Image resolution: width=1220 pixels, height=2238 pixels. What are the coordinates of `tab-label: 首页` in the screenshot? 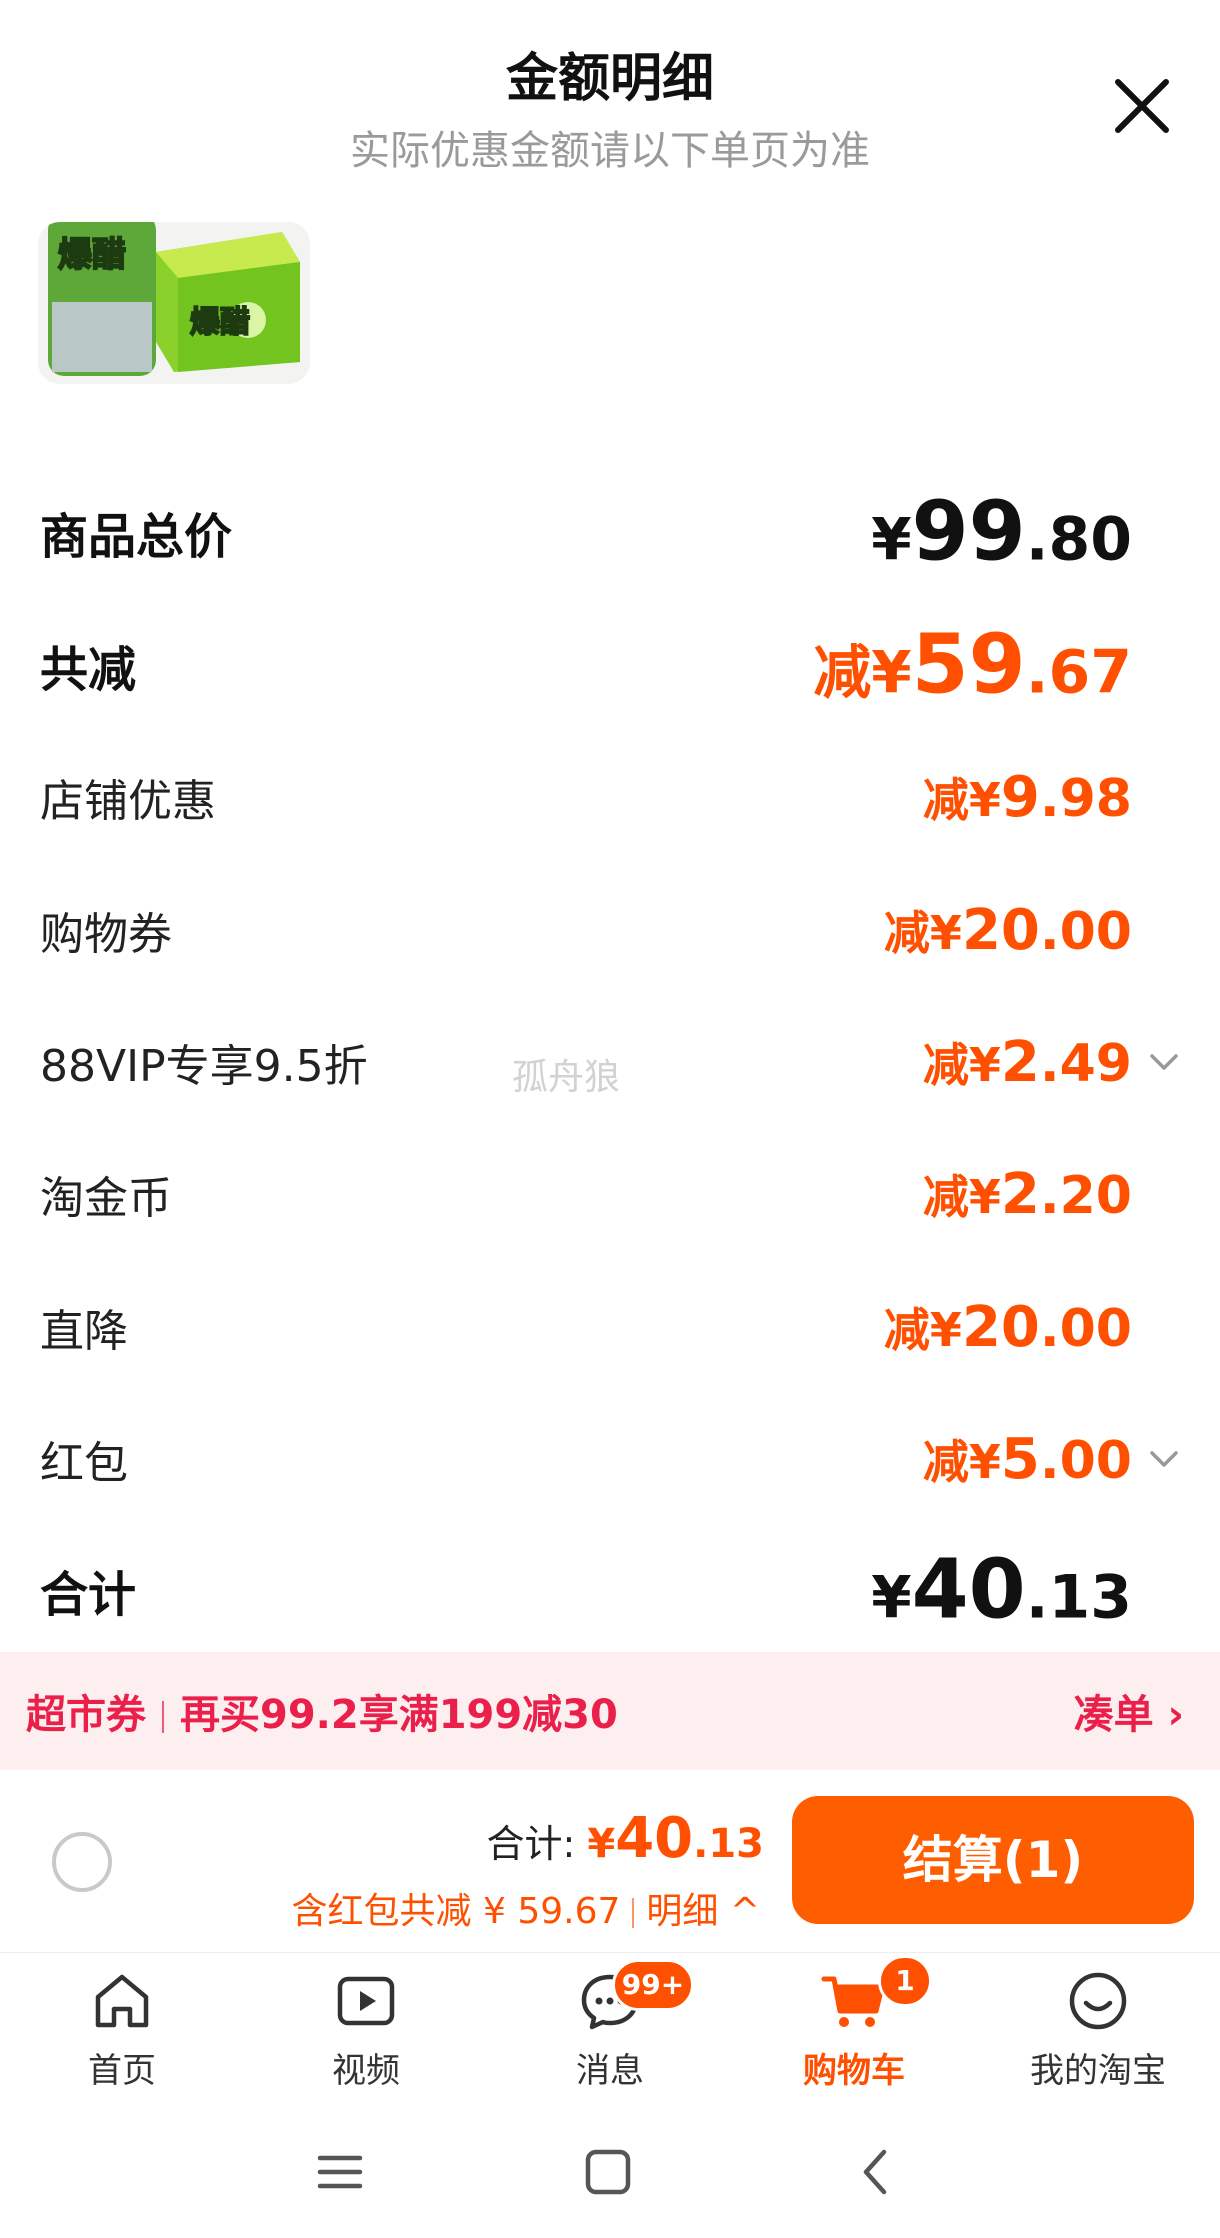 It's located at (122, 2071).